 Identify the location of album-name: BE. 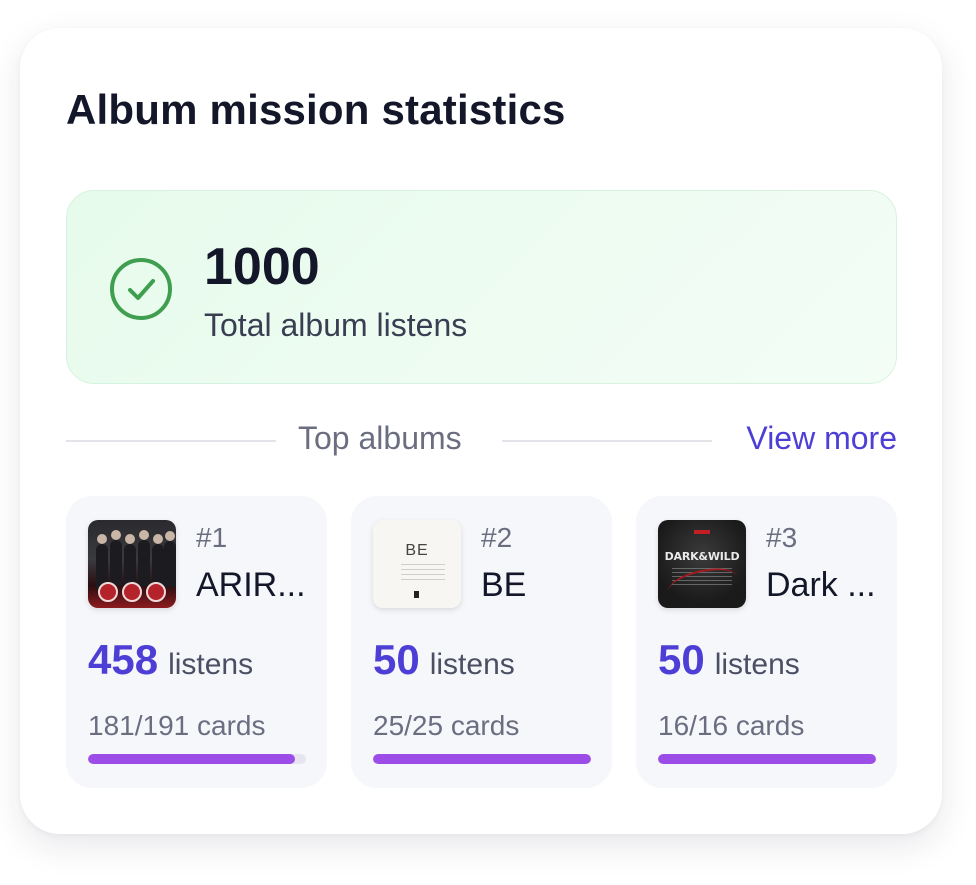
(504, 585).